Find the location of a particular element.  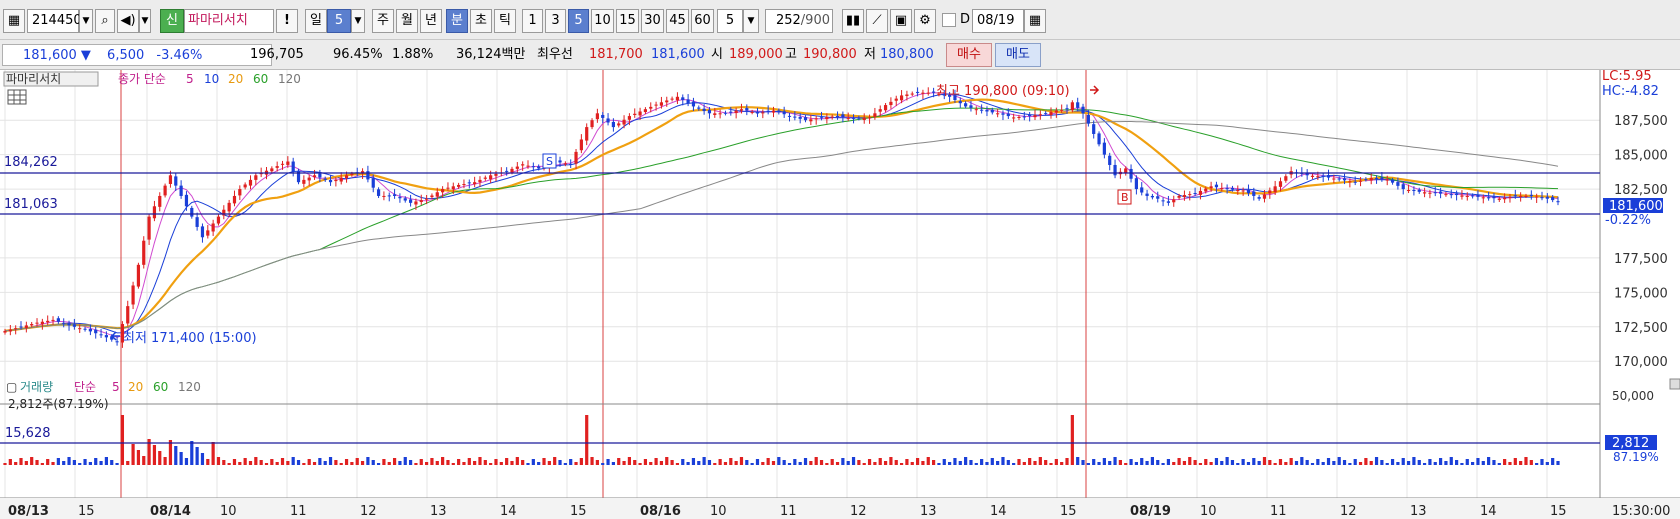

minute-3-button: 3 is located at coordinates (555, 21).